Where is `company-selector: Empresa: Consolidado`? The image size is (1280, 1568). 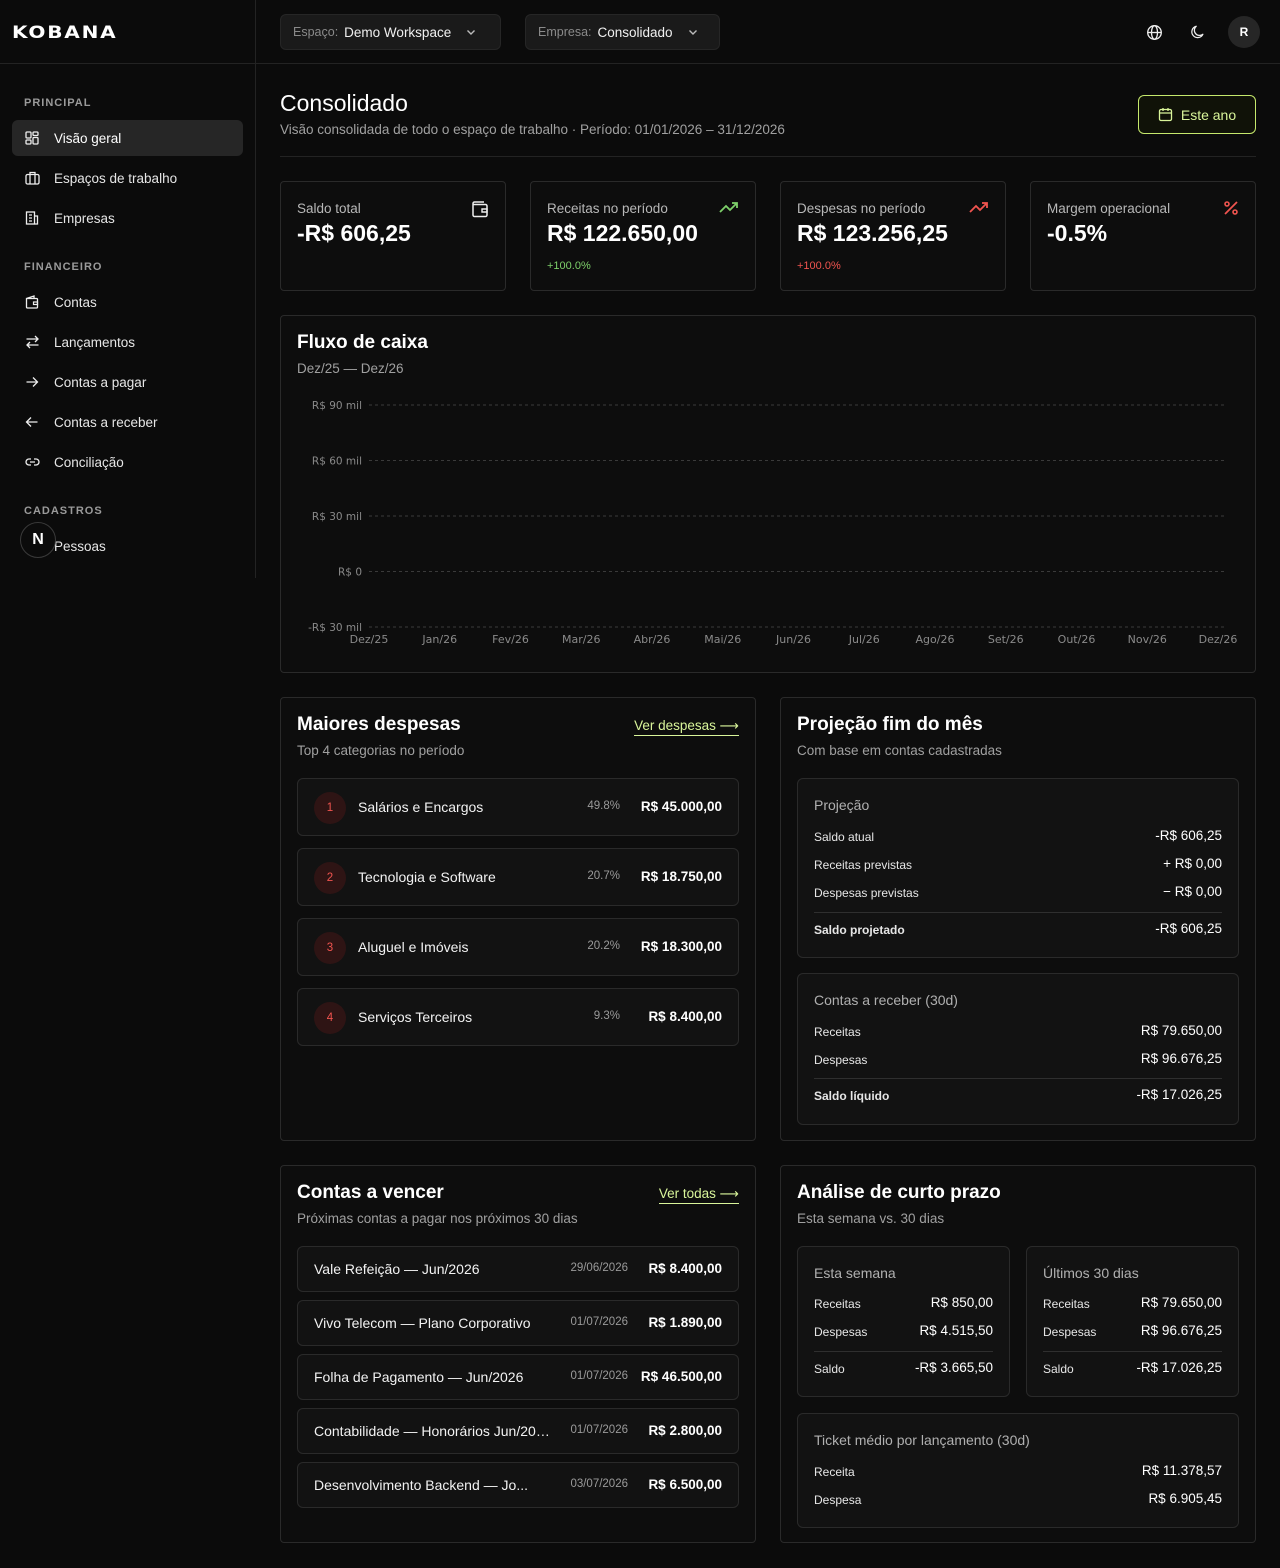 company-selector: Empresa: Consolidado is located at coordinates (622, 32).